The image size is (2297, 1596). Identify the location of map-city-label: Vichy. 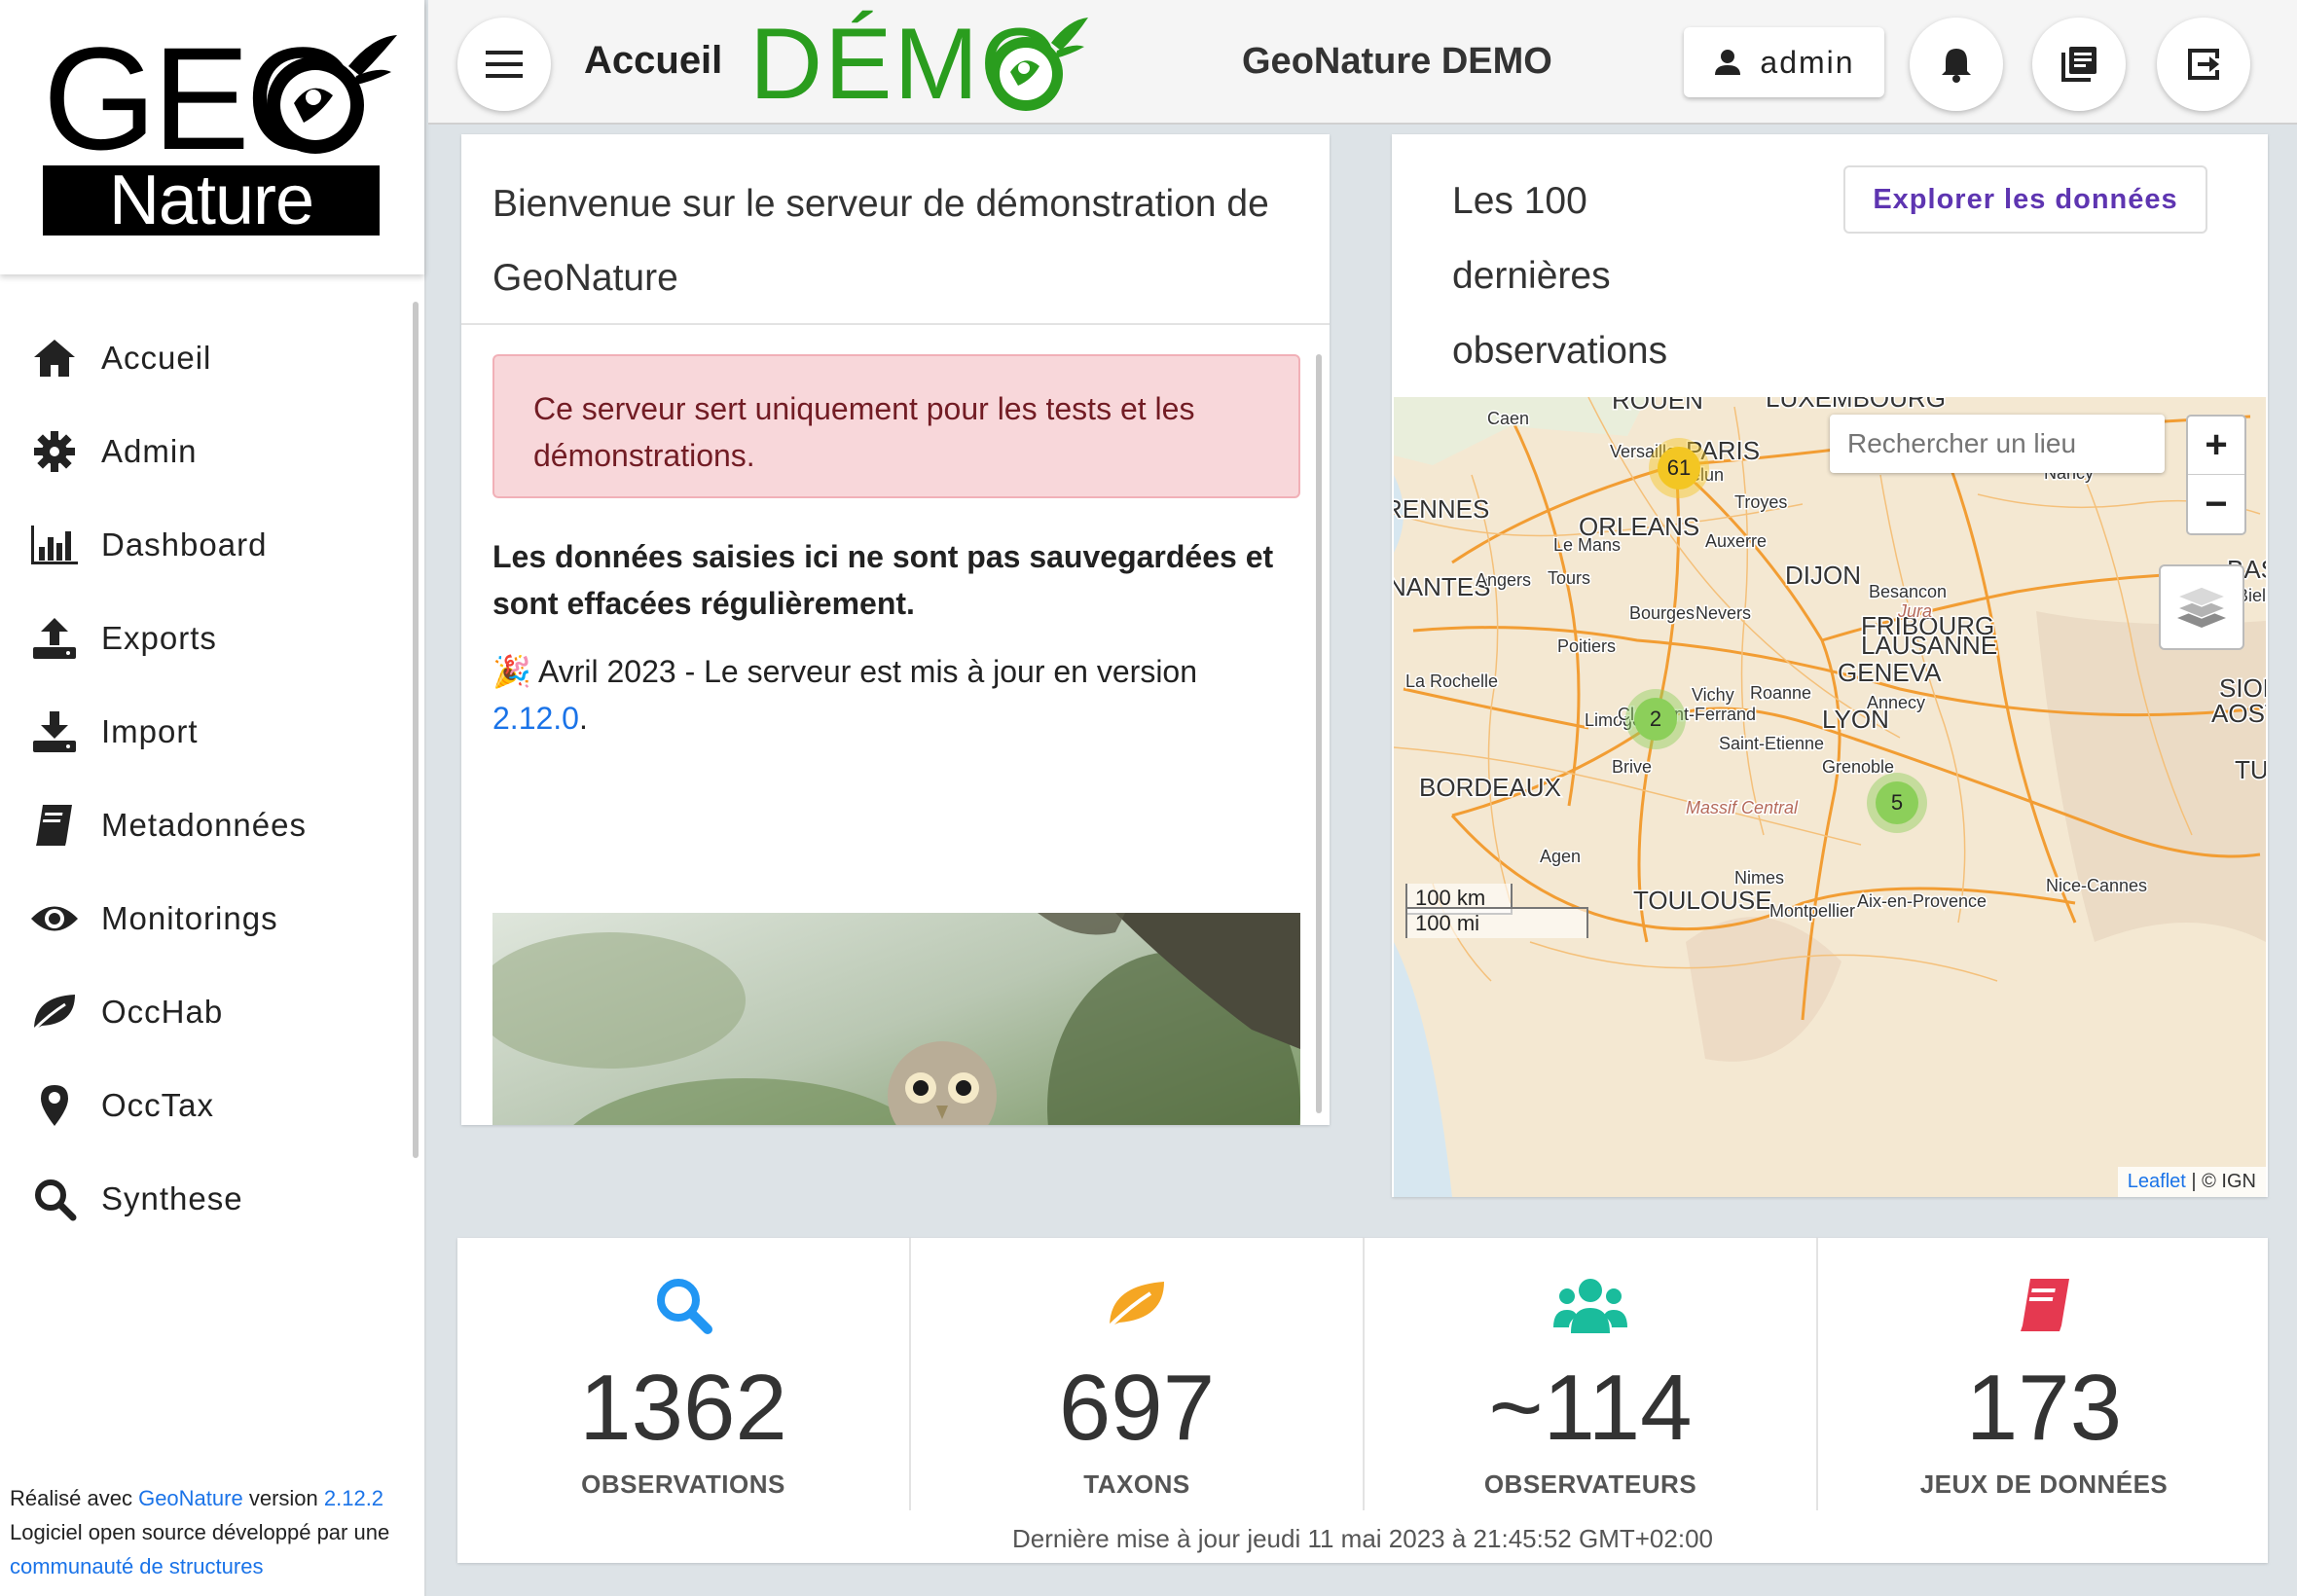
(1713, 695).